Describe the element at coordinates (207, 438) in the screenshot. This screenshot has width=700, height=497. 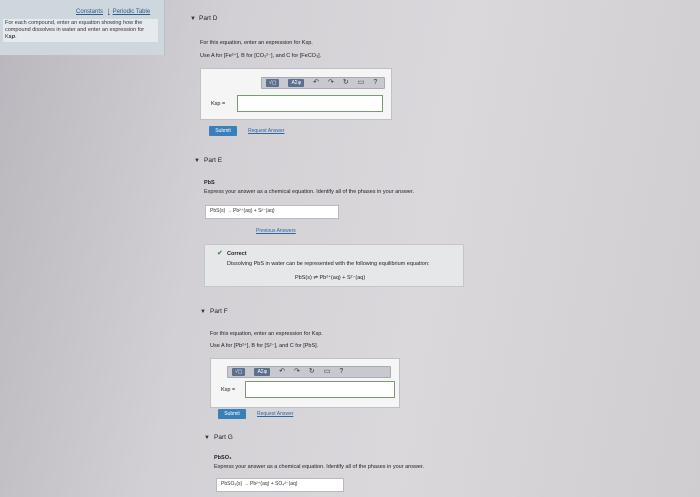
I see `part-g-collapse-icon: ▼` at that location.